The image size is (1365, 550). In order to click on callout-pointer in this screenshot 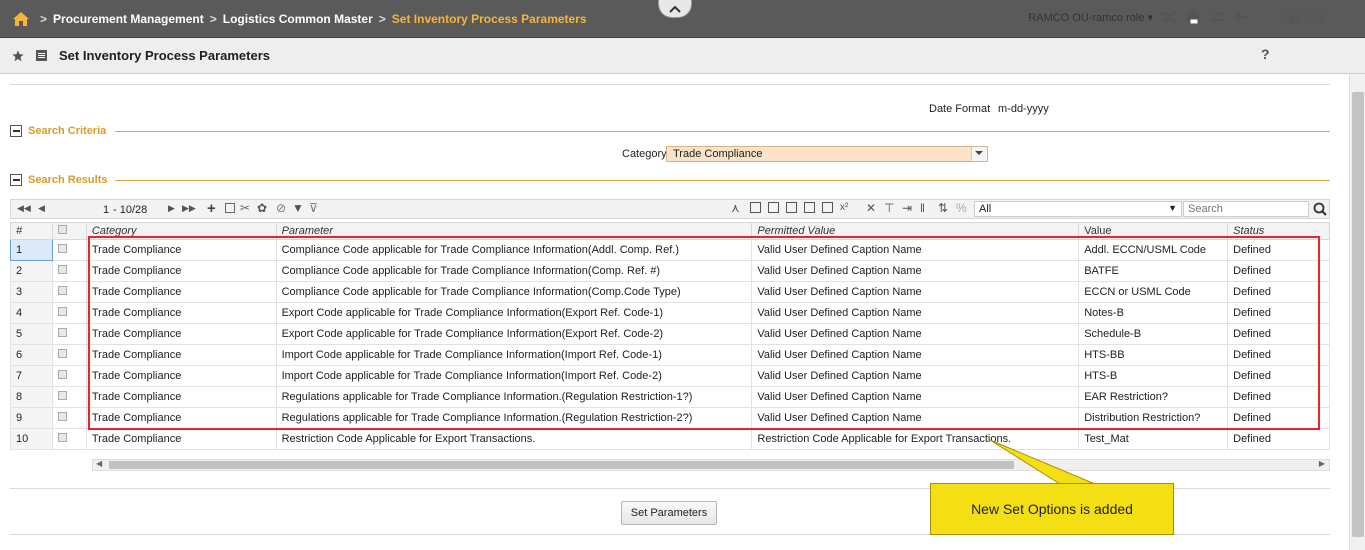, I will do `click(1042, 462)`.